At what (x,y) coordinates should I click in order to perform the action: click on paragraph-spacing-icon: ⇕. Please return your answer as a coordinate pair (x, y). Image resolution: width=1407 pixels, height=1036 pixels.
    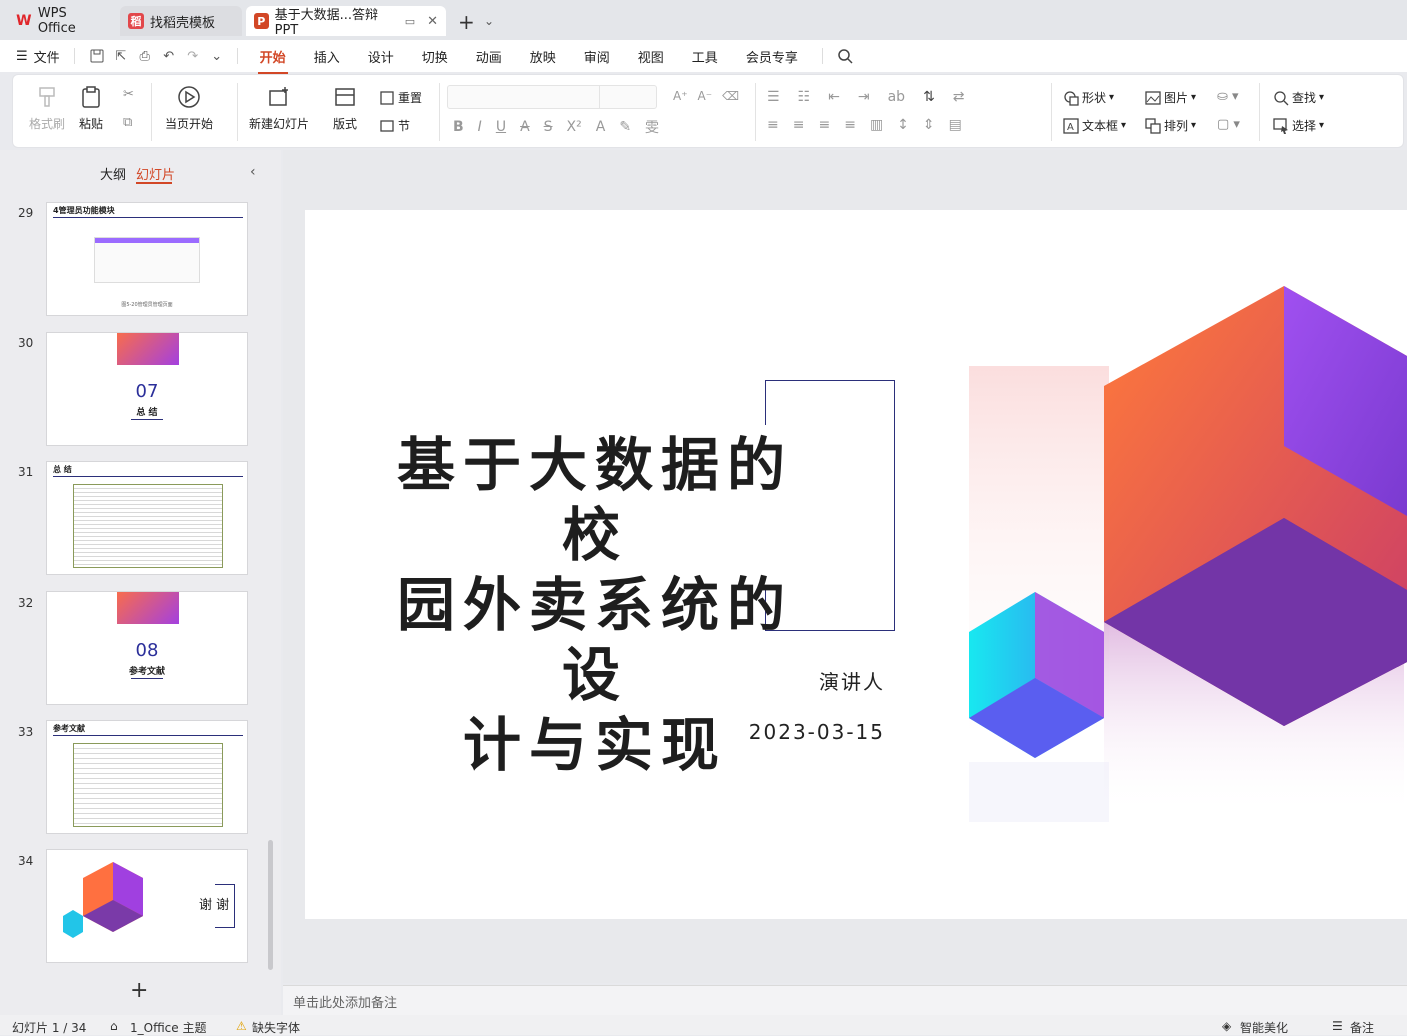
    Looking at the image, I should click on (929, 125).